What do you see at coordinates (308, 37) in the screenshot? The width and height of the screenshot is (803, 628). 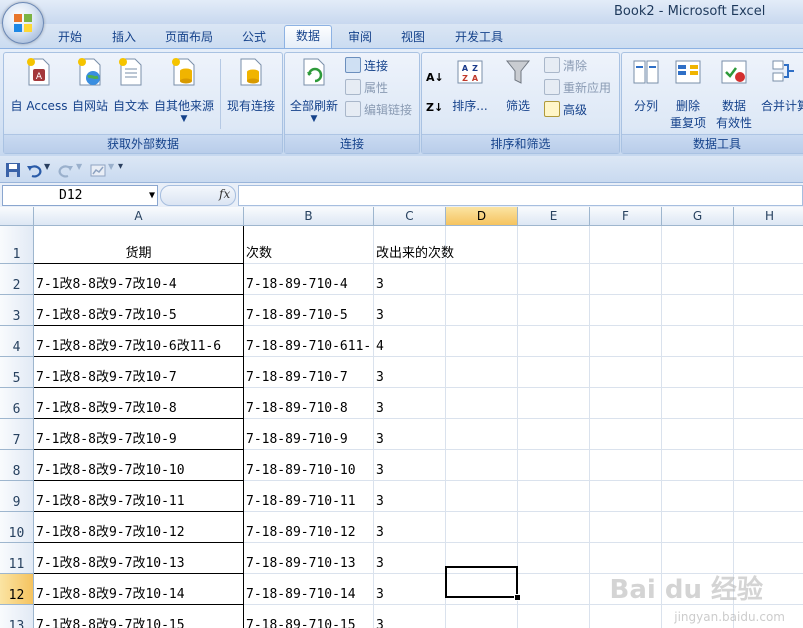 I see `tab-data: 数据` at bounding box center [308, 37].